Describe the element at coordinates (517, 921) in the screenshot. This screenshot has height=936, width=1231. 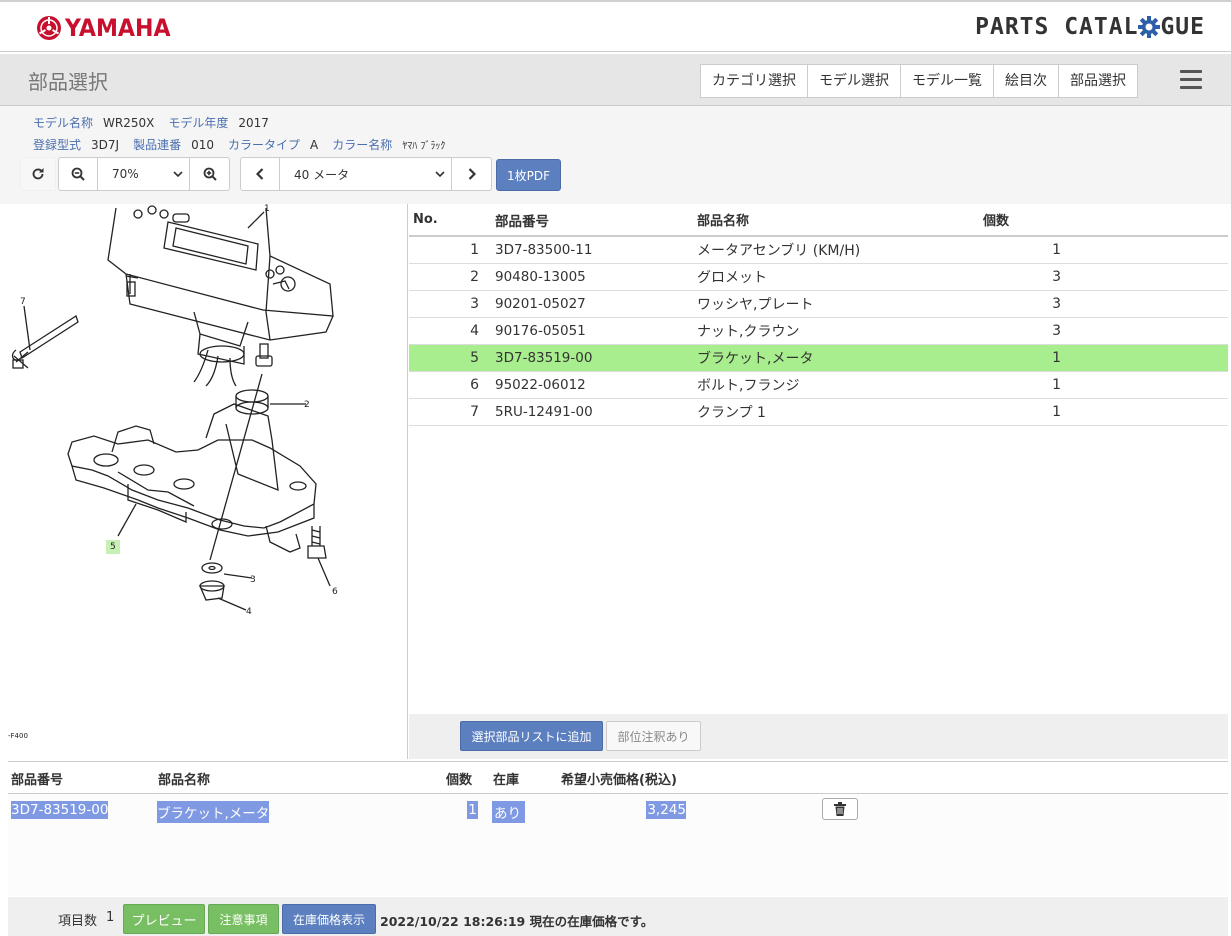
I see `stock-status-text: 2022/10/22 18:26:19 現在の在庫価格です。` at that location.